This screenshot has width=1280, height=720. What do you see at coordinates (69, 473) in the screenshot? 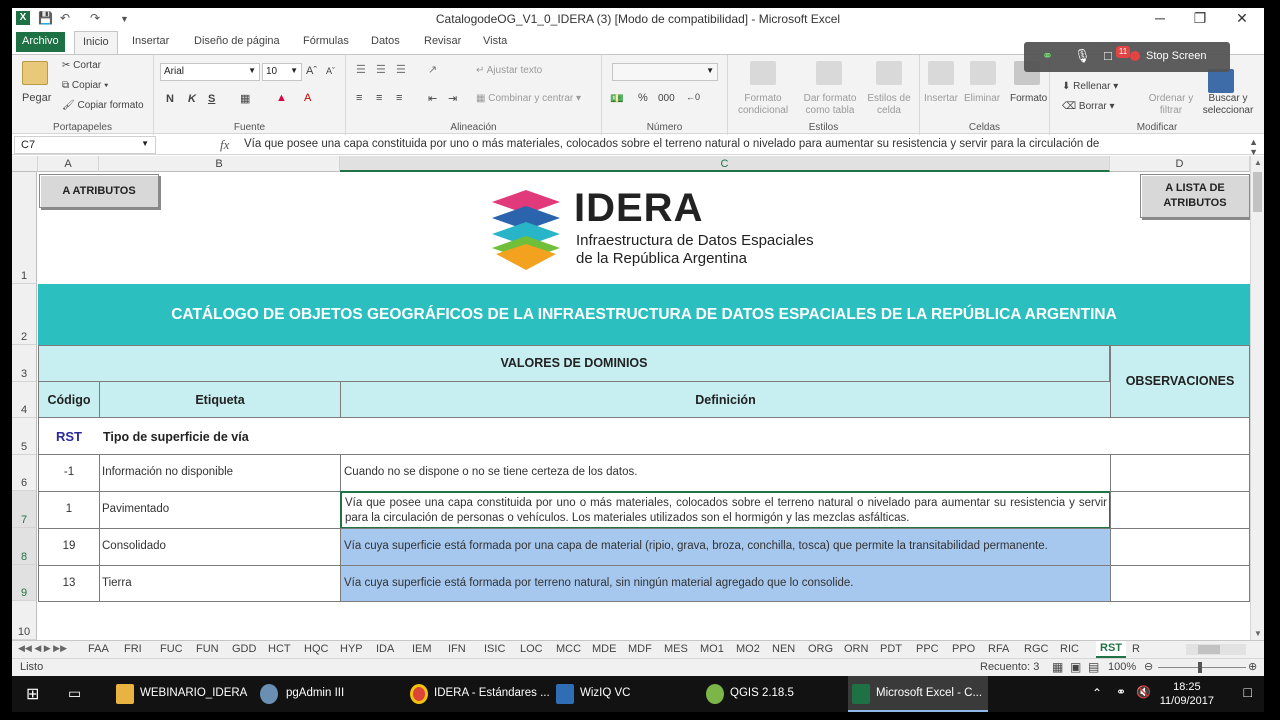
I see `code-cell: -1` at bounding box center [69, 473].